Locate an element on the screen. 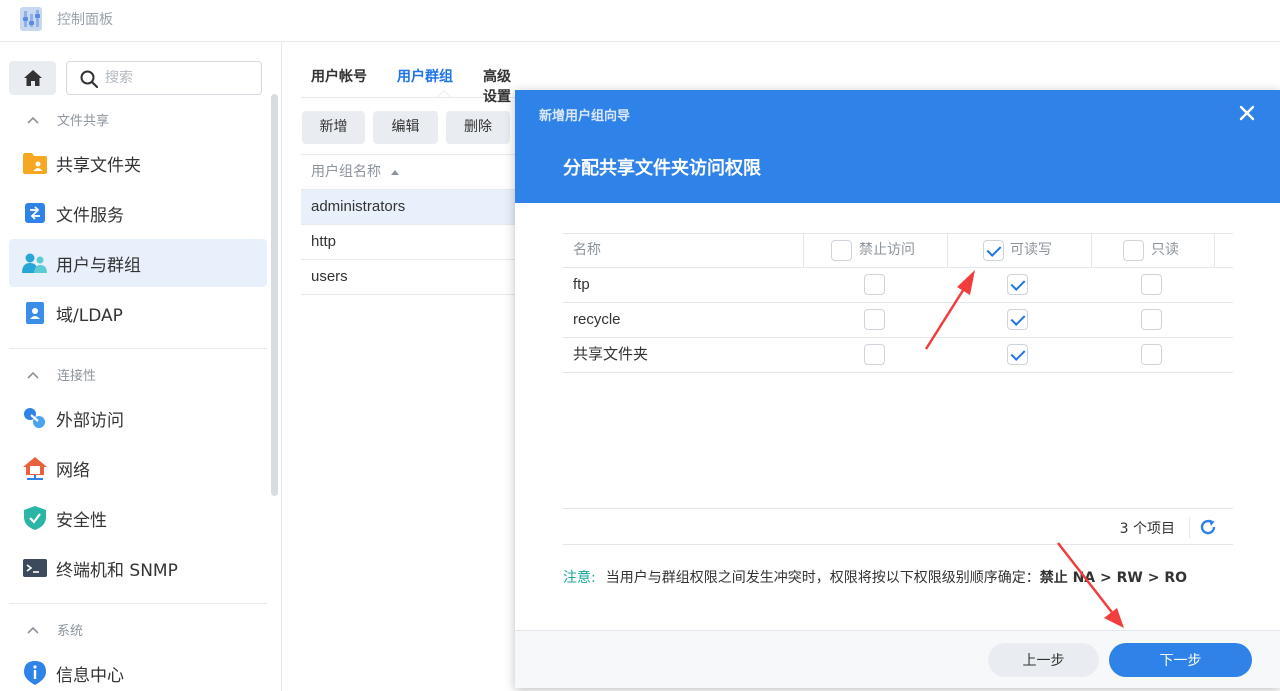  terminal-icon is located at coordinates (35, 568).